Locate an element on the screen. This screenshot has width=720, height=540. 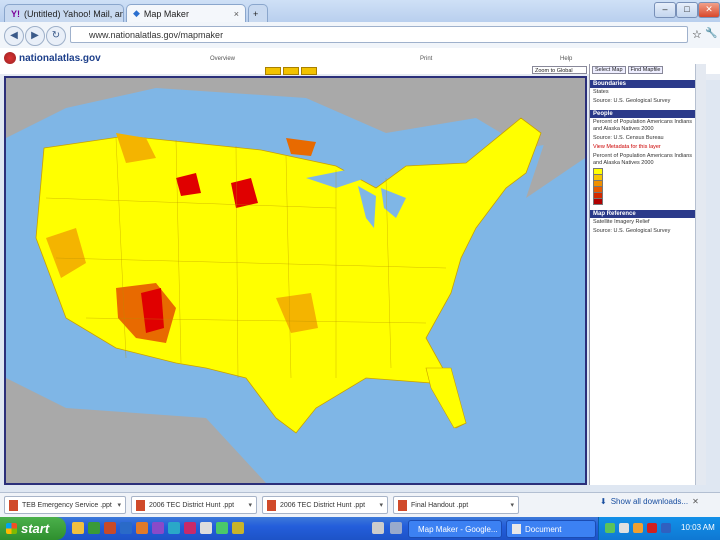
select-map-button: Select Map is located at coordinates (609, 70).